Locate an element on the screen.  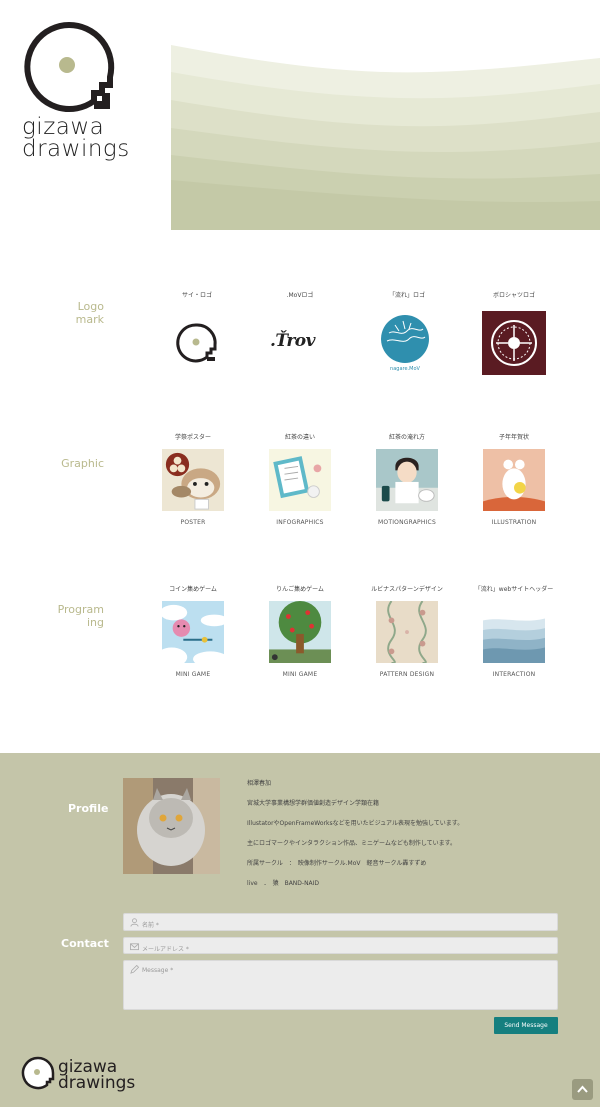
work-category: POSTER is located at coordinates (193, 522).